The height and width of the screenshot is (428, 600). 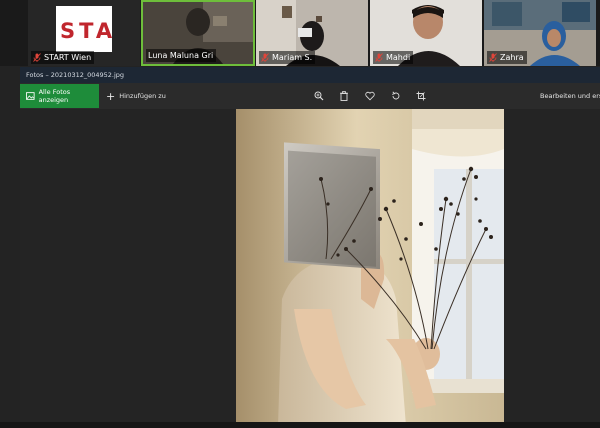 What do you see at coordinates (198, 33) in the screenshot?
I see `participant-tile-luna: Luna Maluna Gri` at bounding box center [198, 33].